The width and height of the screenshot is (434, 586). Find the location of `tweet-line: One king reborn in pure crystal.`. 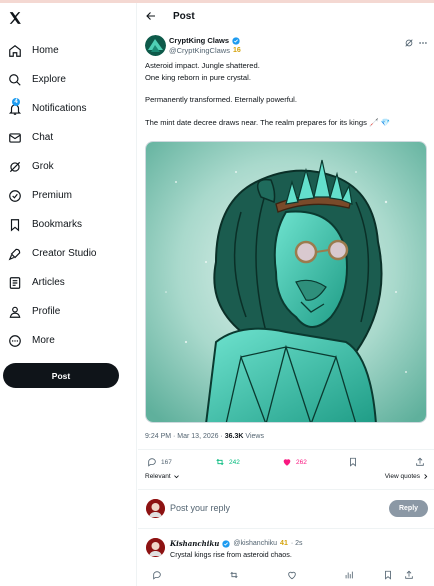

tweet-line: One king reborn in pure crystal. is located at coordinates (198, 77).